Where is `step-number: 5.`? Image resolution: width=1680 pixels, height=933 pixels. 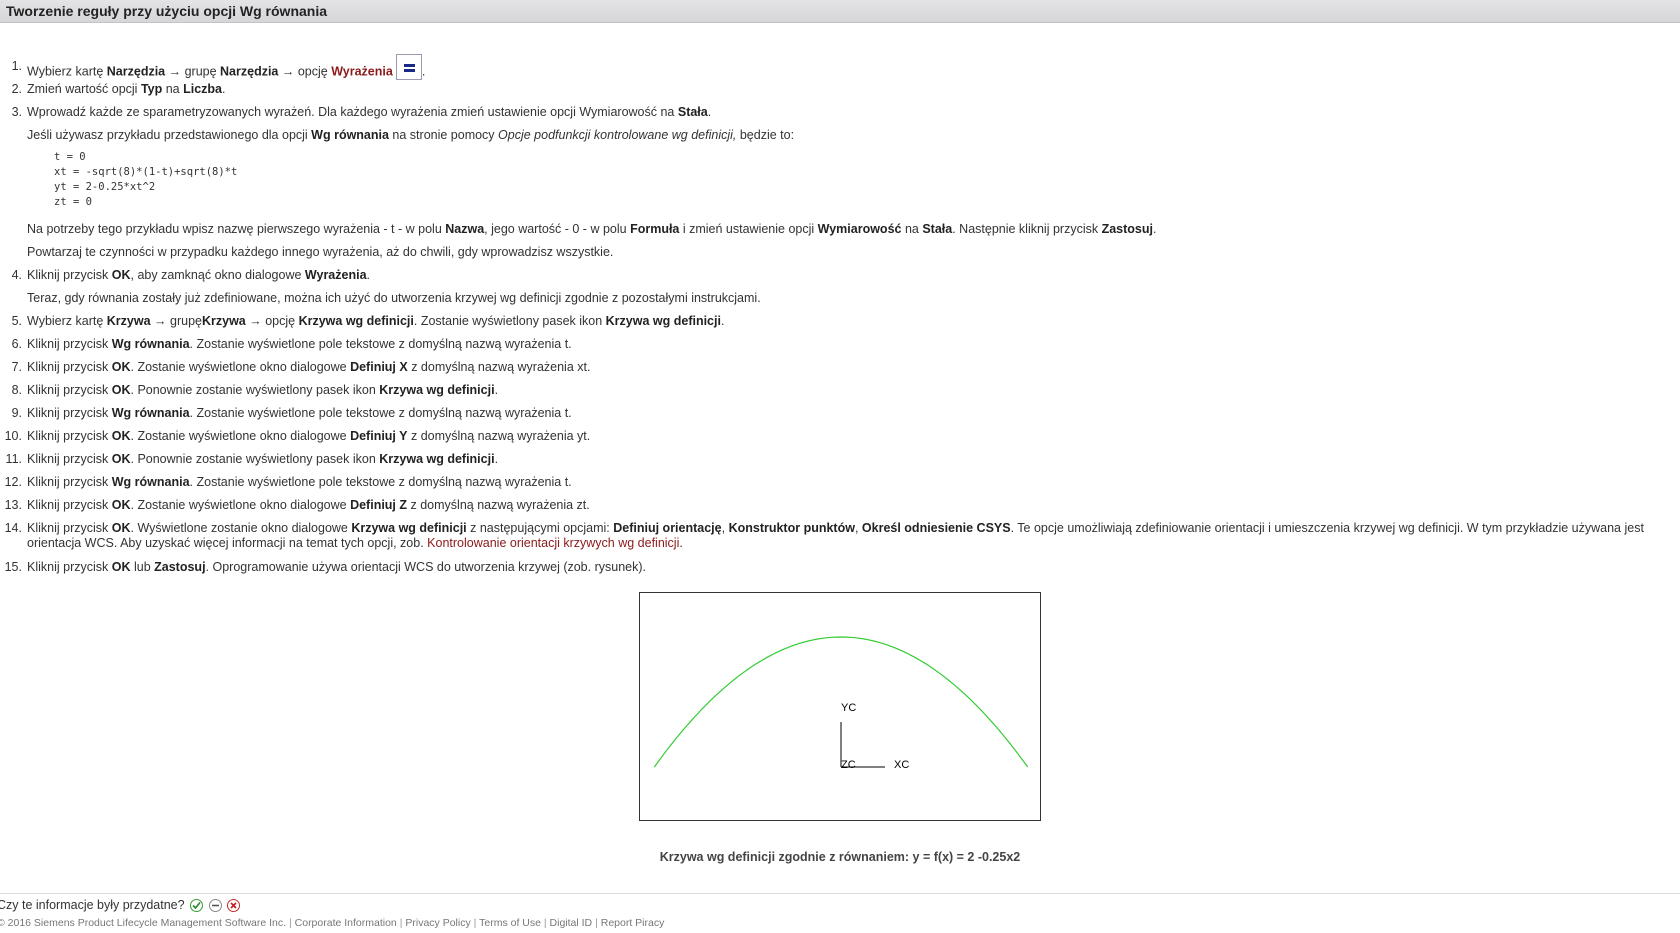
step-number: 5. is located at coordinates (16, 321).